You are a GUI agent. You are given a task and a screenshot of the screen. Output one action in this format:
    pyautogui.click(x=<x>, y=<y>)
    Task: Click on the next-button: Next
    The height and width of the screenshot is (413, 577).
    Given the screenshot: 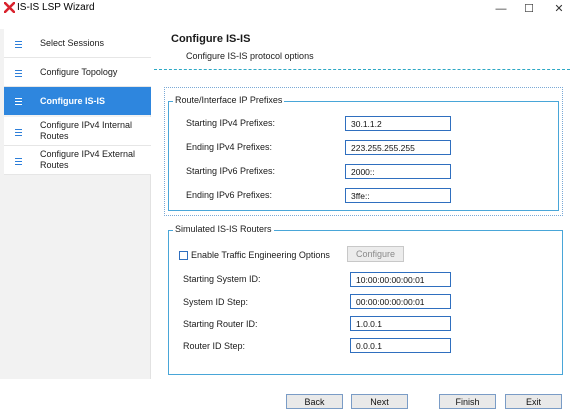 What is the action you would take?
    pyautogui.click(x=379, y=401)
    